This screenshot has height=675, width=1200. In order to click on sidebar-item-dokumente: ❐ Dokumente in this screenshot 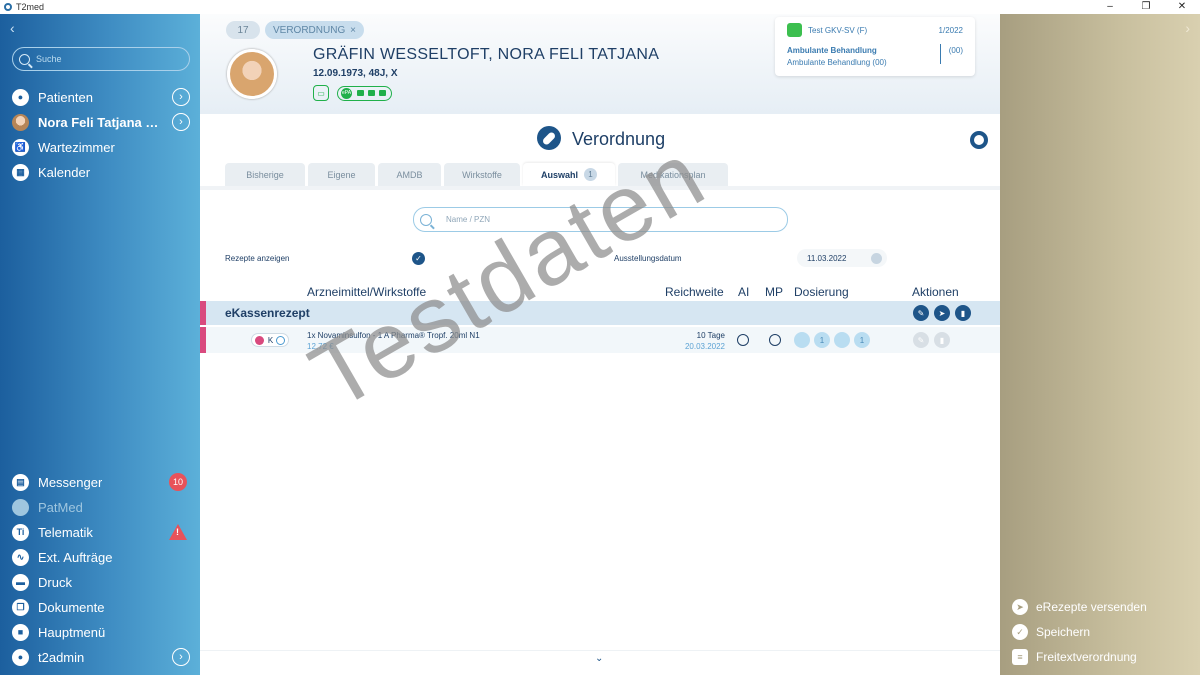, I will do `click(102, 607)`.